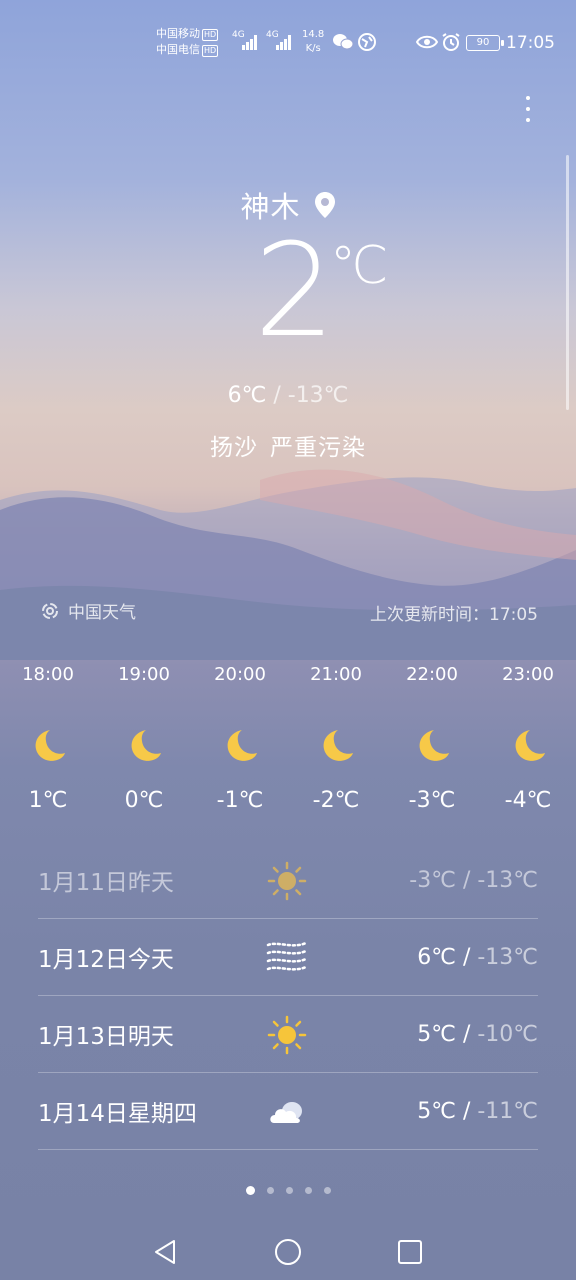 The width and height of the screenshot is (576, 1280). What do you see at coordinates (144, 674) in the screenshot?
I see `hour-time: 19:00` at bounding box center [144, 674].